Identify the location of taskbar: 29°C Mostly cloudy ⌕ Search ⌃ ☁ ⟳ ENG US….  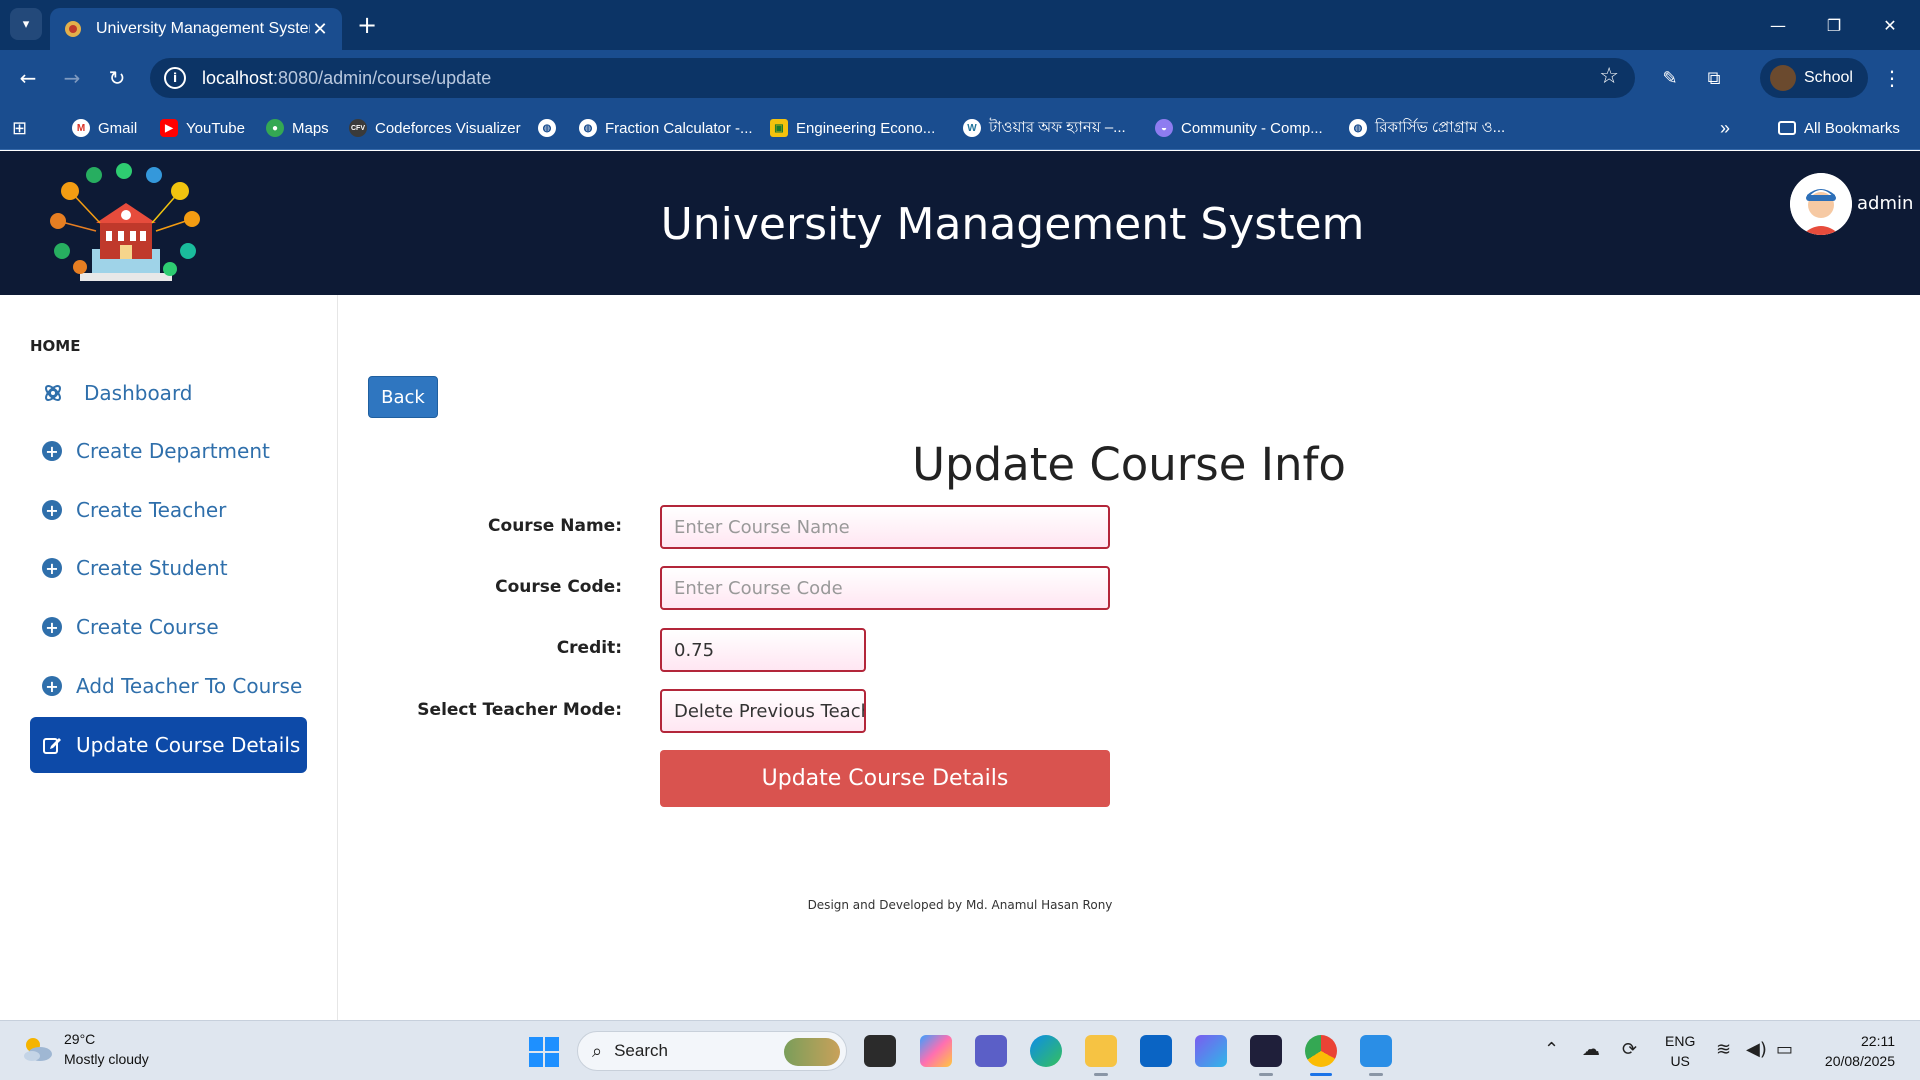
(960, 1050).